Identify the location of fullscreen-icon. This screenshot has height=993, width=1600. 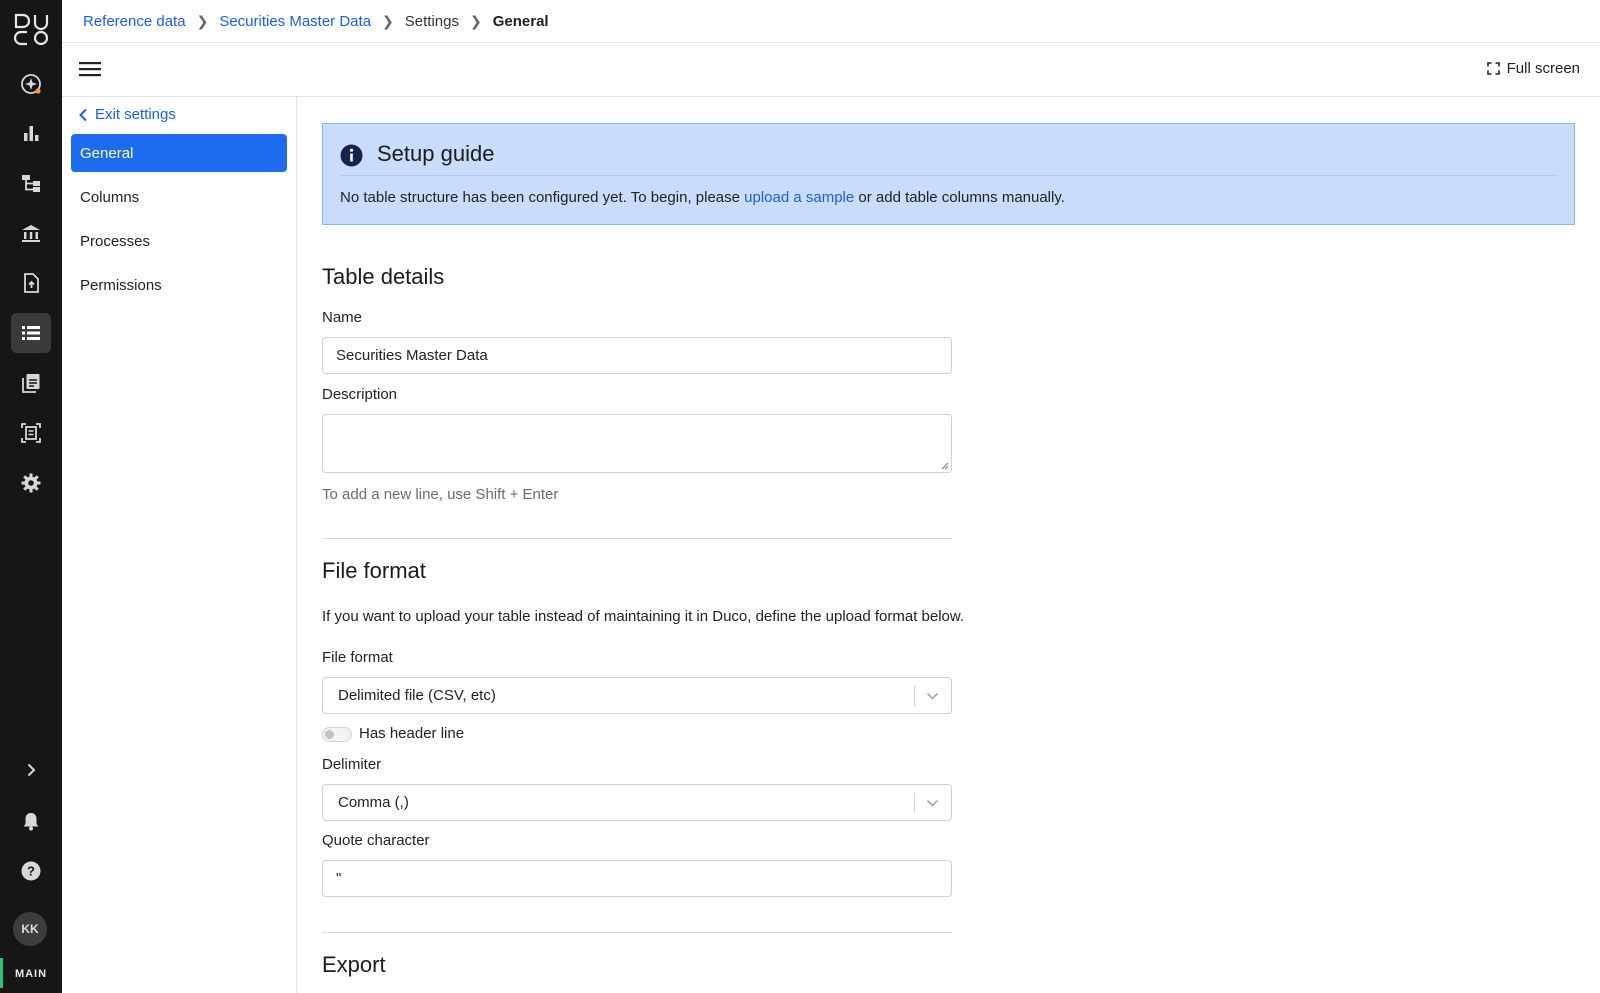
(1493, 68).